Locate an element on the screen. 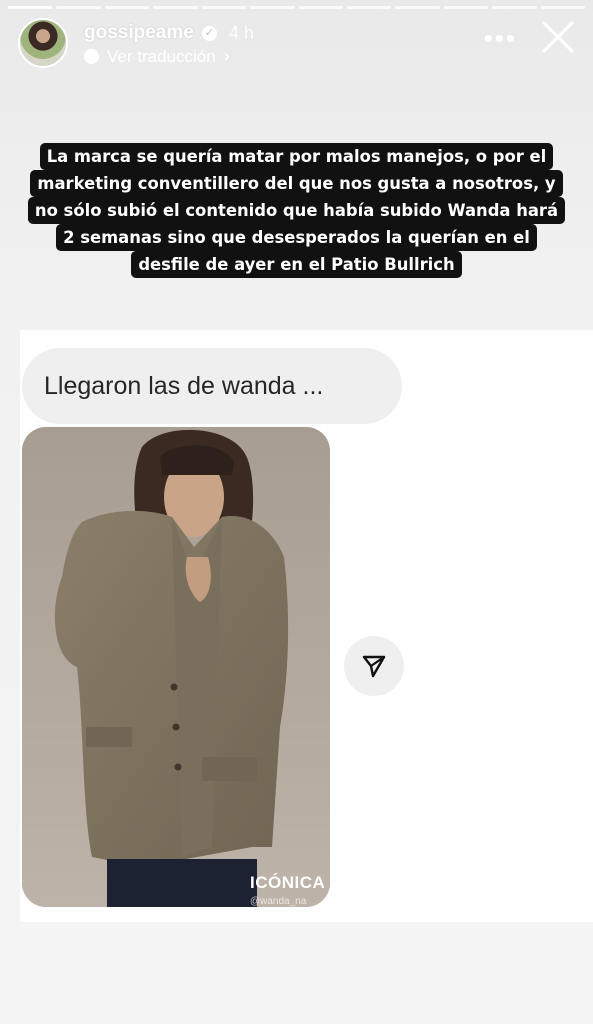  chevron-right-icon: › is located at coordinates (226, 56).